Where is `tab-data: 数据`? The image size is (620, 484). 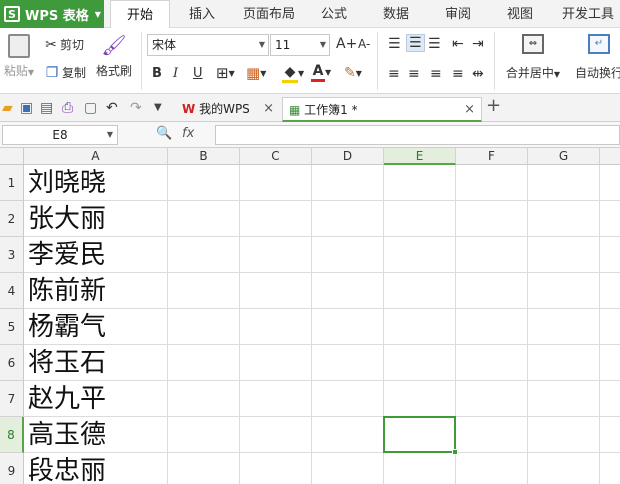 tab-data: 数据 is located at coordinates (396, 14).